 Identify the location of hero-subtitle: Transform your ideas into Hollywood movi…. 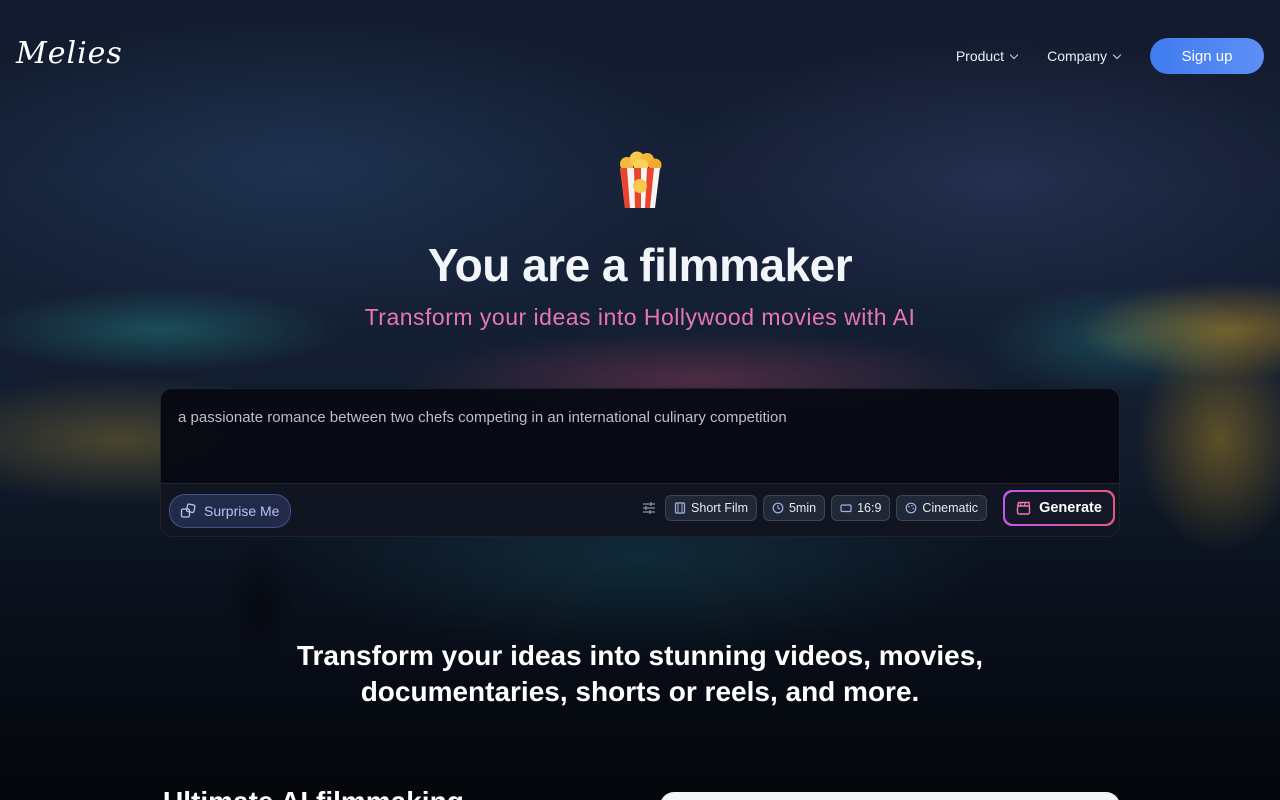
(640, 317).